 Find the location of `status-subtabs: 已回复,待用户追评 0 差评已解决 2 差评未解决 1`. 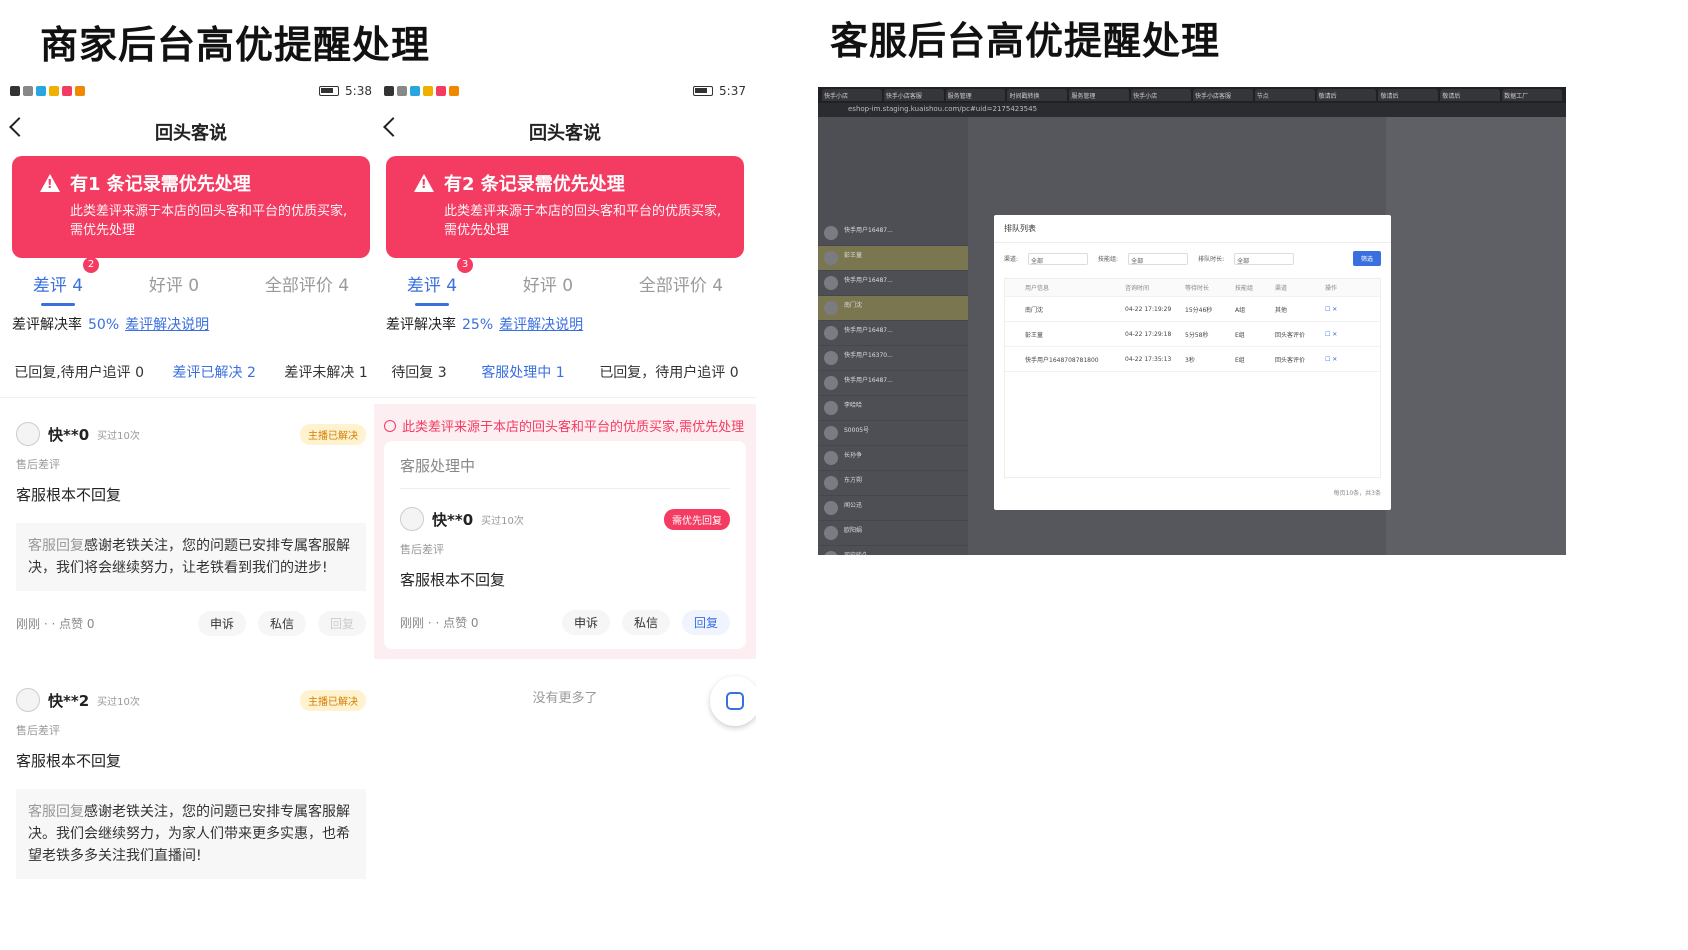

status-subtabs: 已回复,待用户追评 0 差评已解决 2 差评未解决 1 is located at coordinates (191, 372).